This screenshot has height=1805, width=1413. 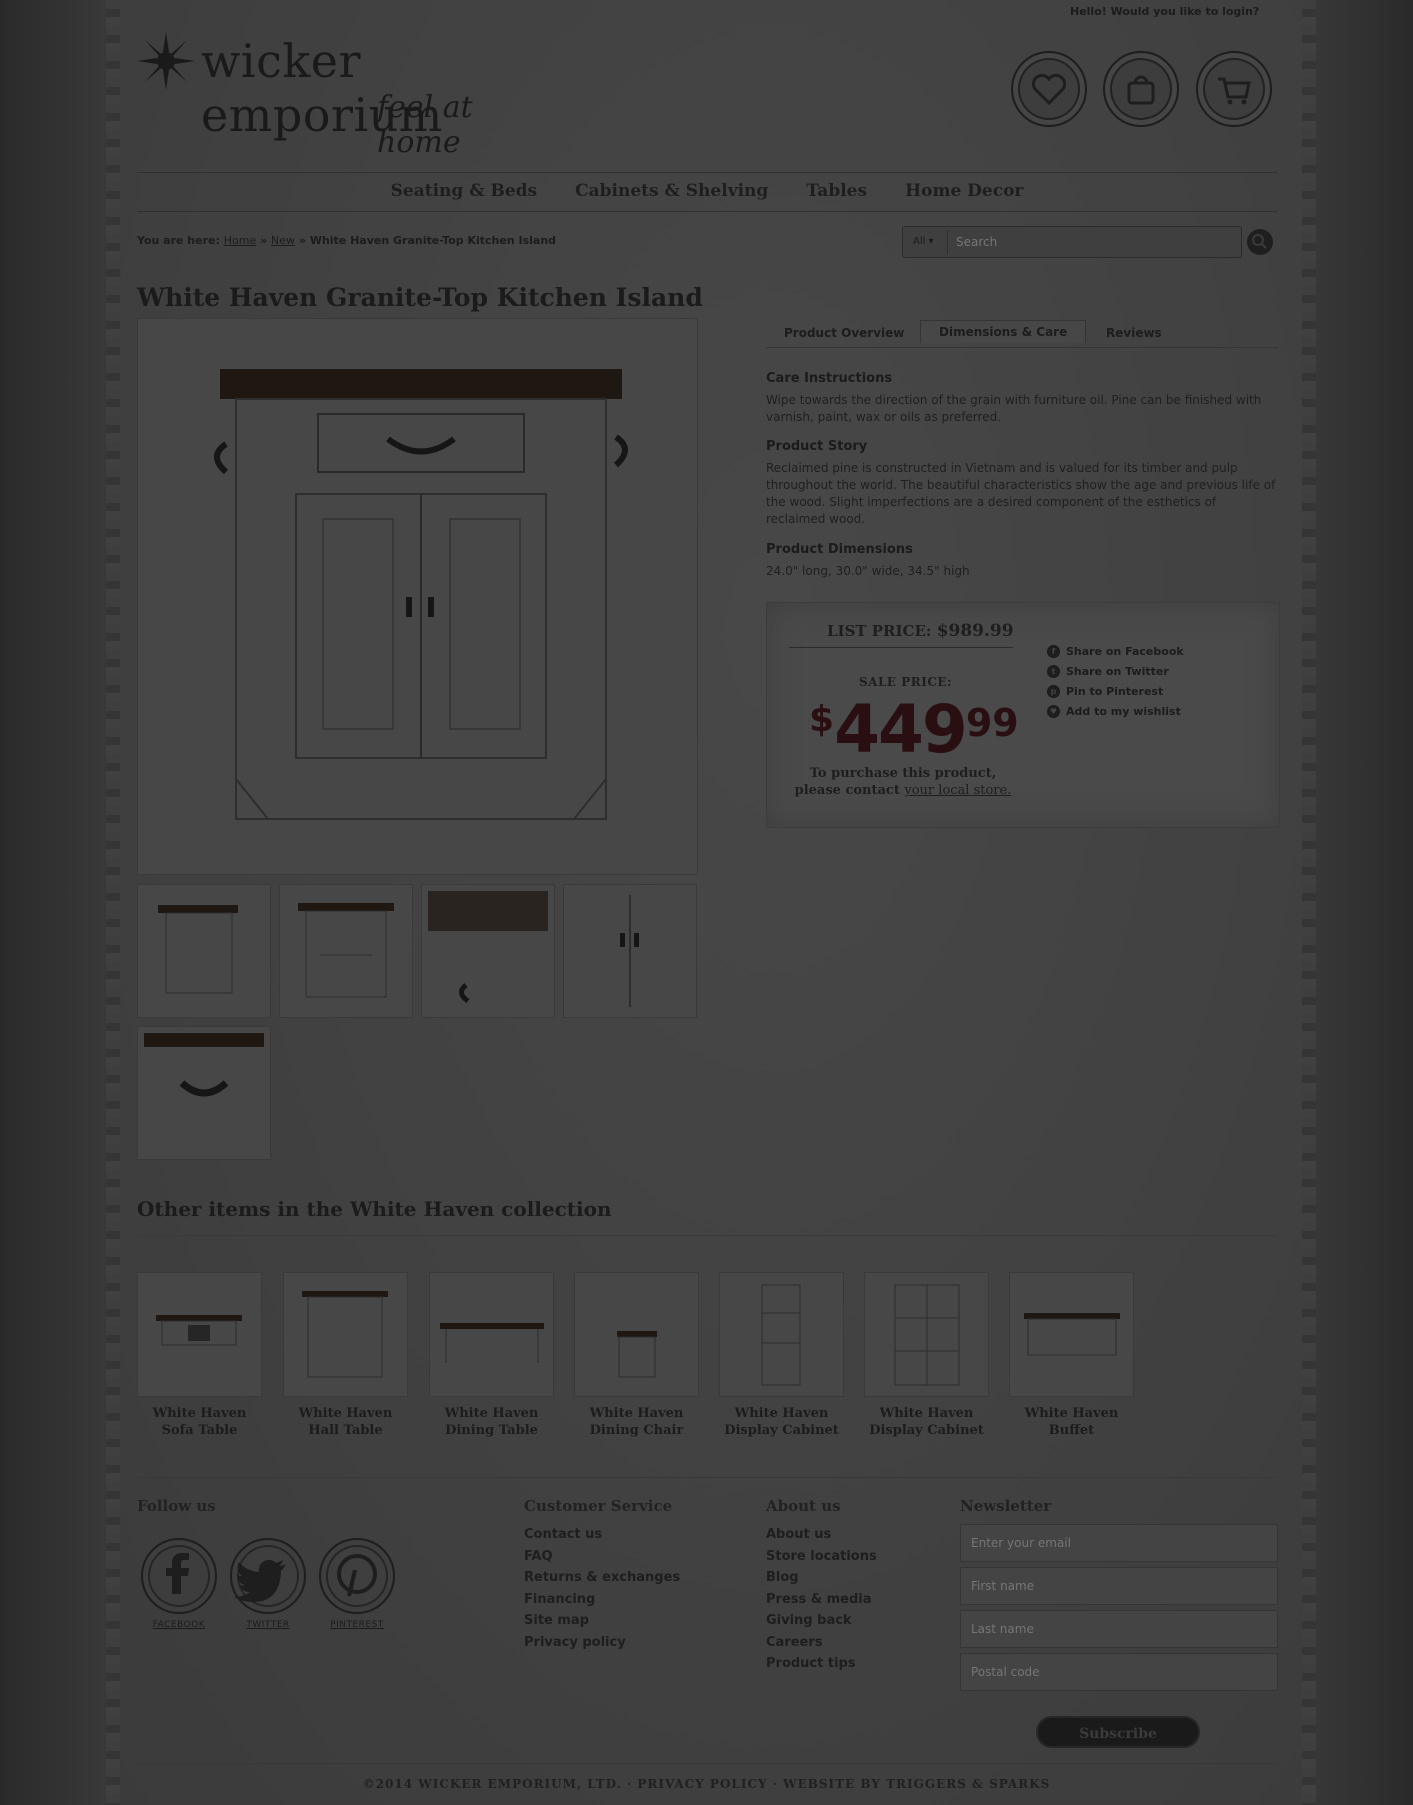 I want to click on nav-item-home-decor: Home Decor, so click(x=964, y=191).